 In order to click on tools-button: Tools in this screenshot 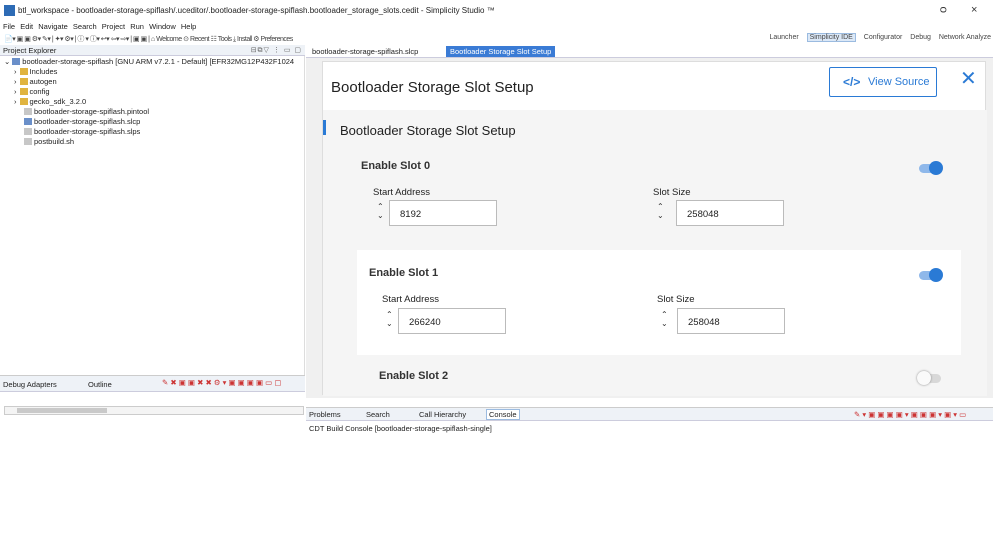, I will do `click(225, 39)`.